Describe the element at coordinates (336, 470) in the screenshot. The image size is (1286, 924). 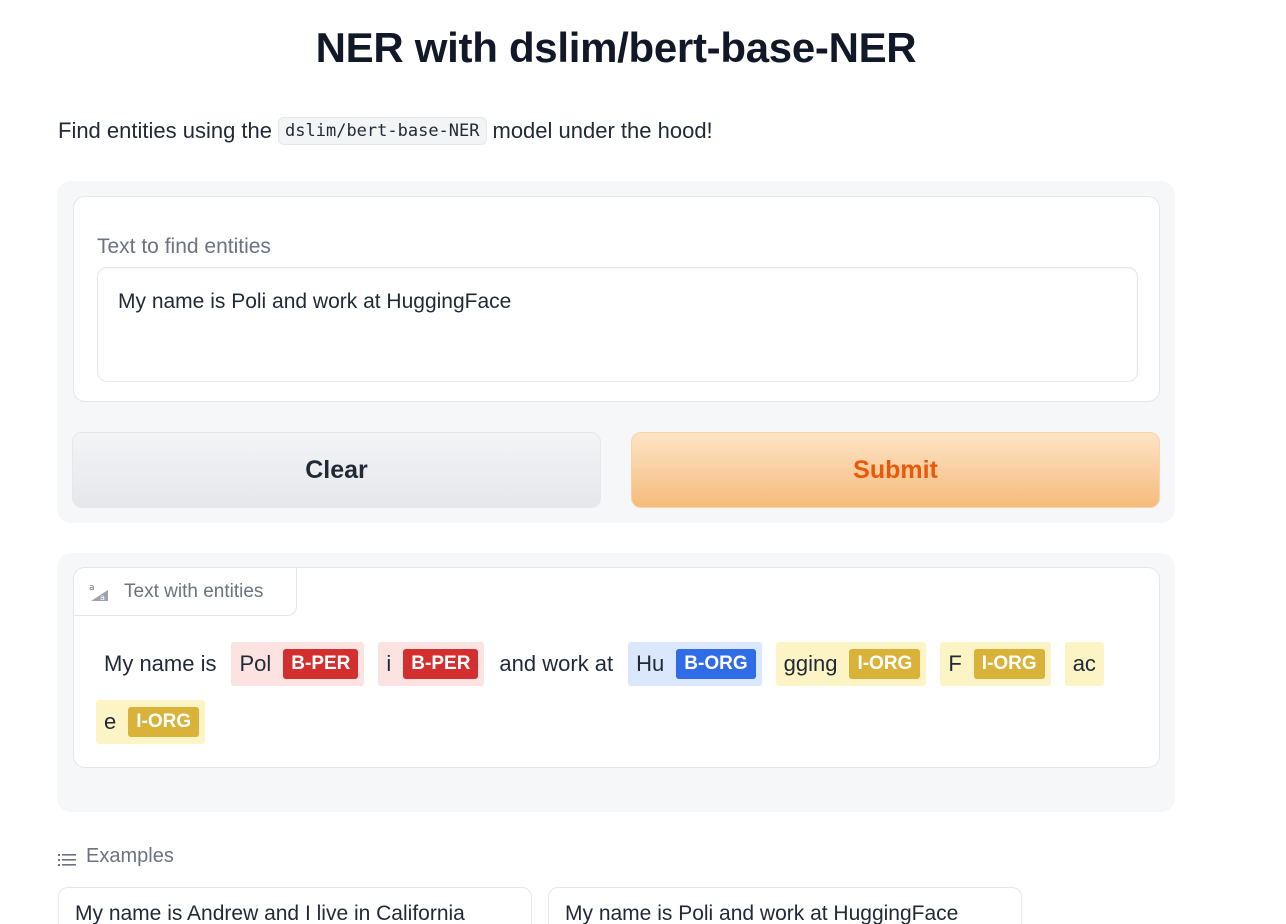
I see `clear-button: Clear` at that location.